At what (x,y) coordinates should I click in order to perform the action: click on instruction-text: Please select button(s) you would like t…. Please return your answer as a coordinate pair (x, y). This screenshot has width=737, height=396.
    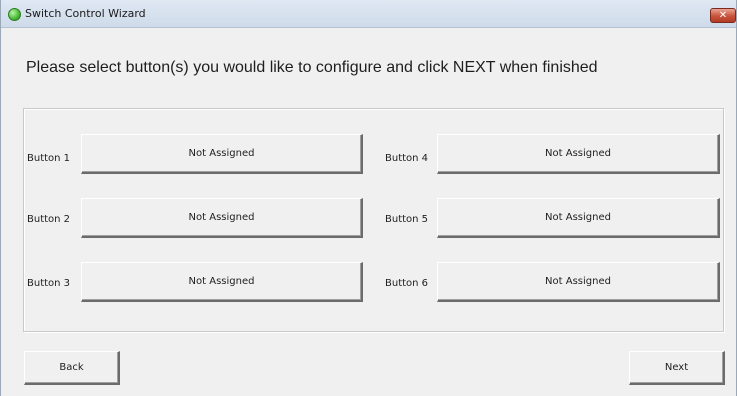
    Looking at the image, I should click on (312, 67).